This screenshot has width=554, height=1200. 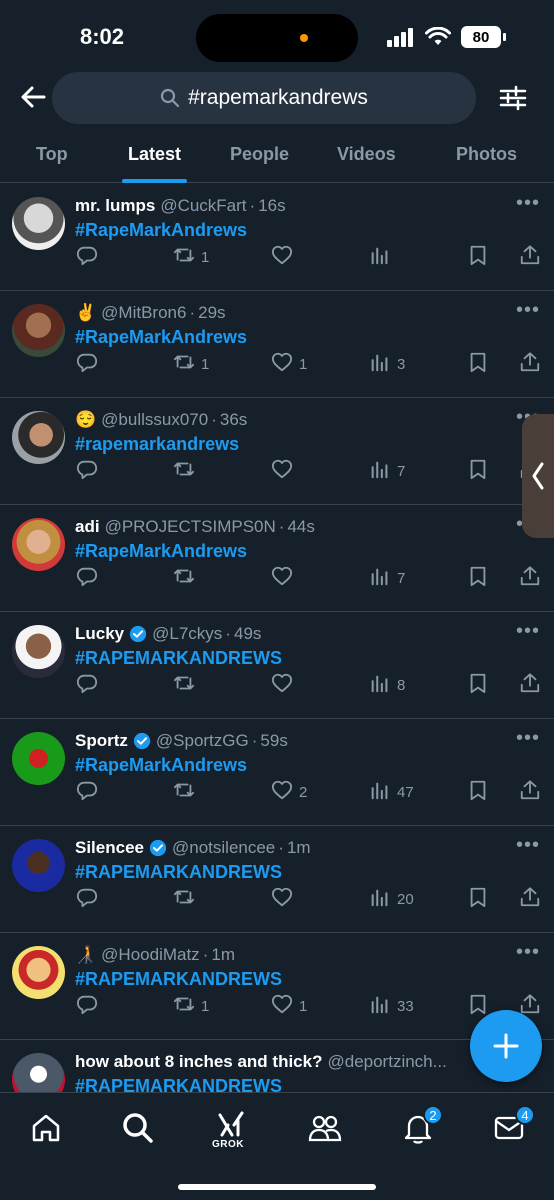 What do you see at coordinates (223, 848) in the screenshot?
I see `author-handle: @notsilencee` at bounding box center [223, 848].